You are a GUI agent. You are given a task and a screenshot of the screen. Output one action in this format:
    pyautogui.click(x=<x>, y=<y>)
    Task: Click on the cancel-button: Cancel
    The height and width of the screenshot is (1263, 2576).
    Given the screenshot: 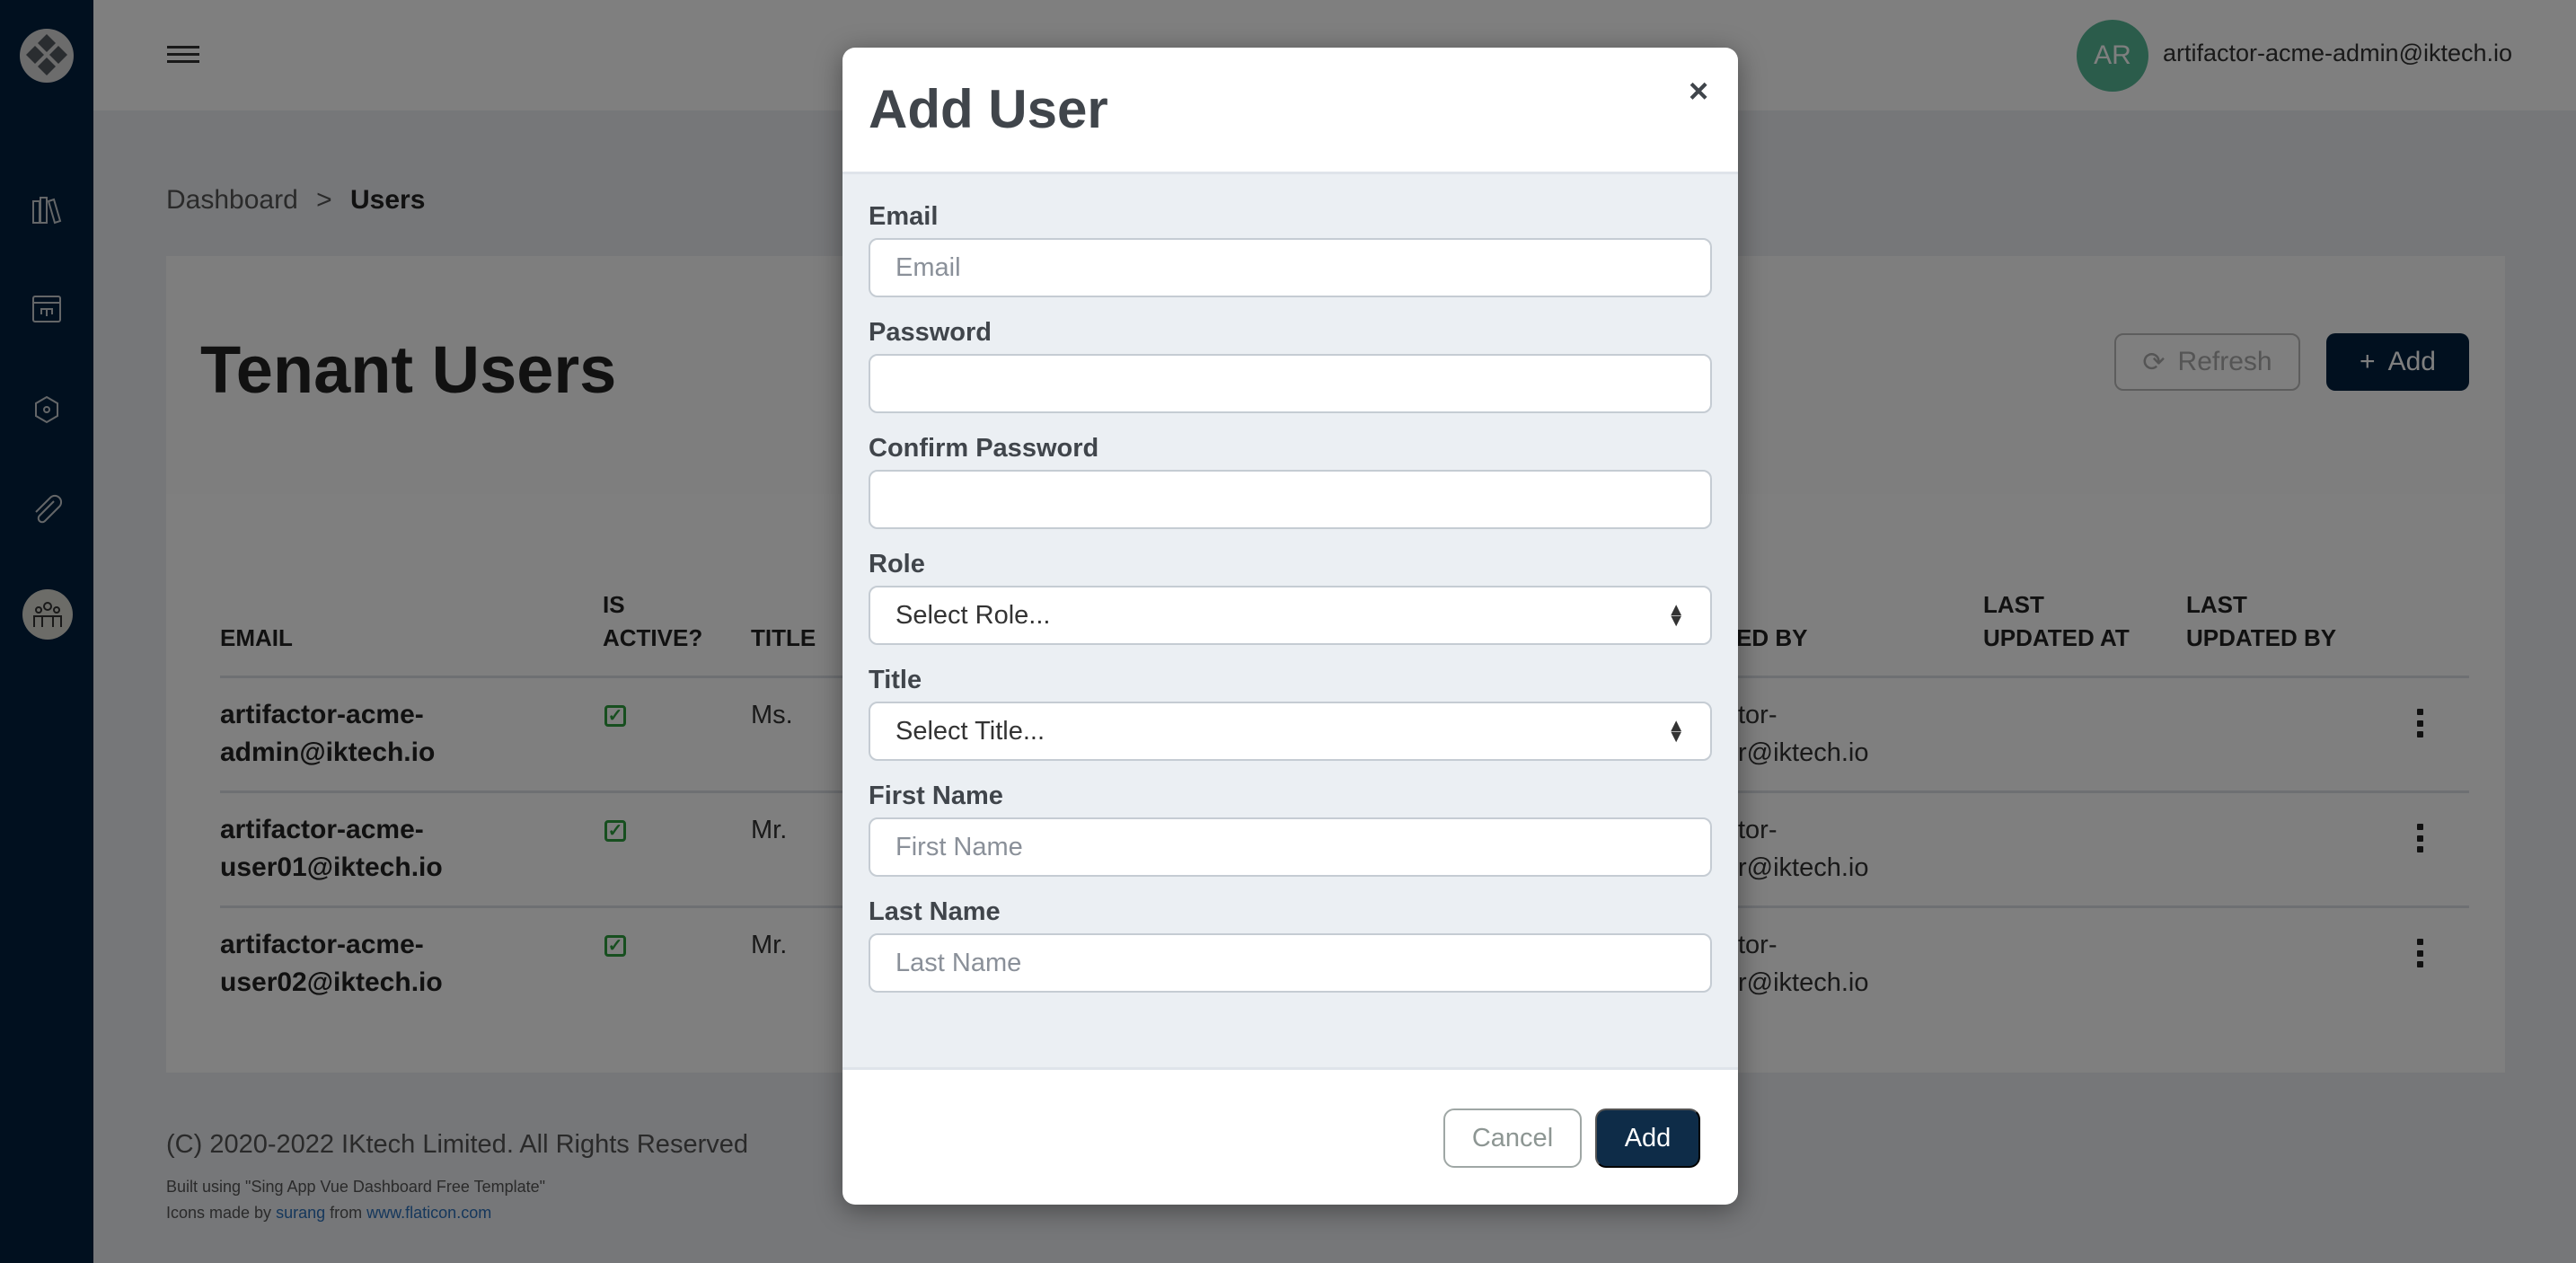 What is the action you would take?
    pyautogui.click(x=1512, y=1138)
    